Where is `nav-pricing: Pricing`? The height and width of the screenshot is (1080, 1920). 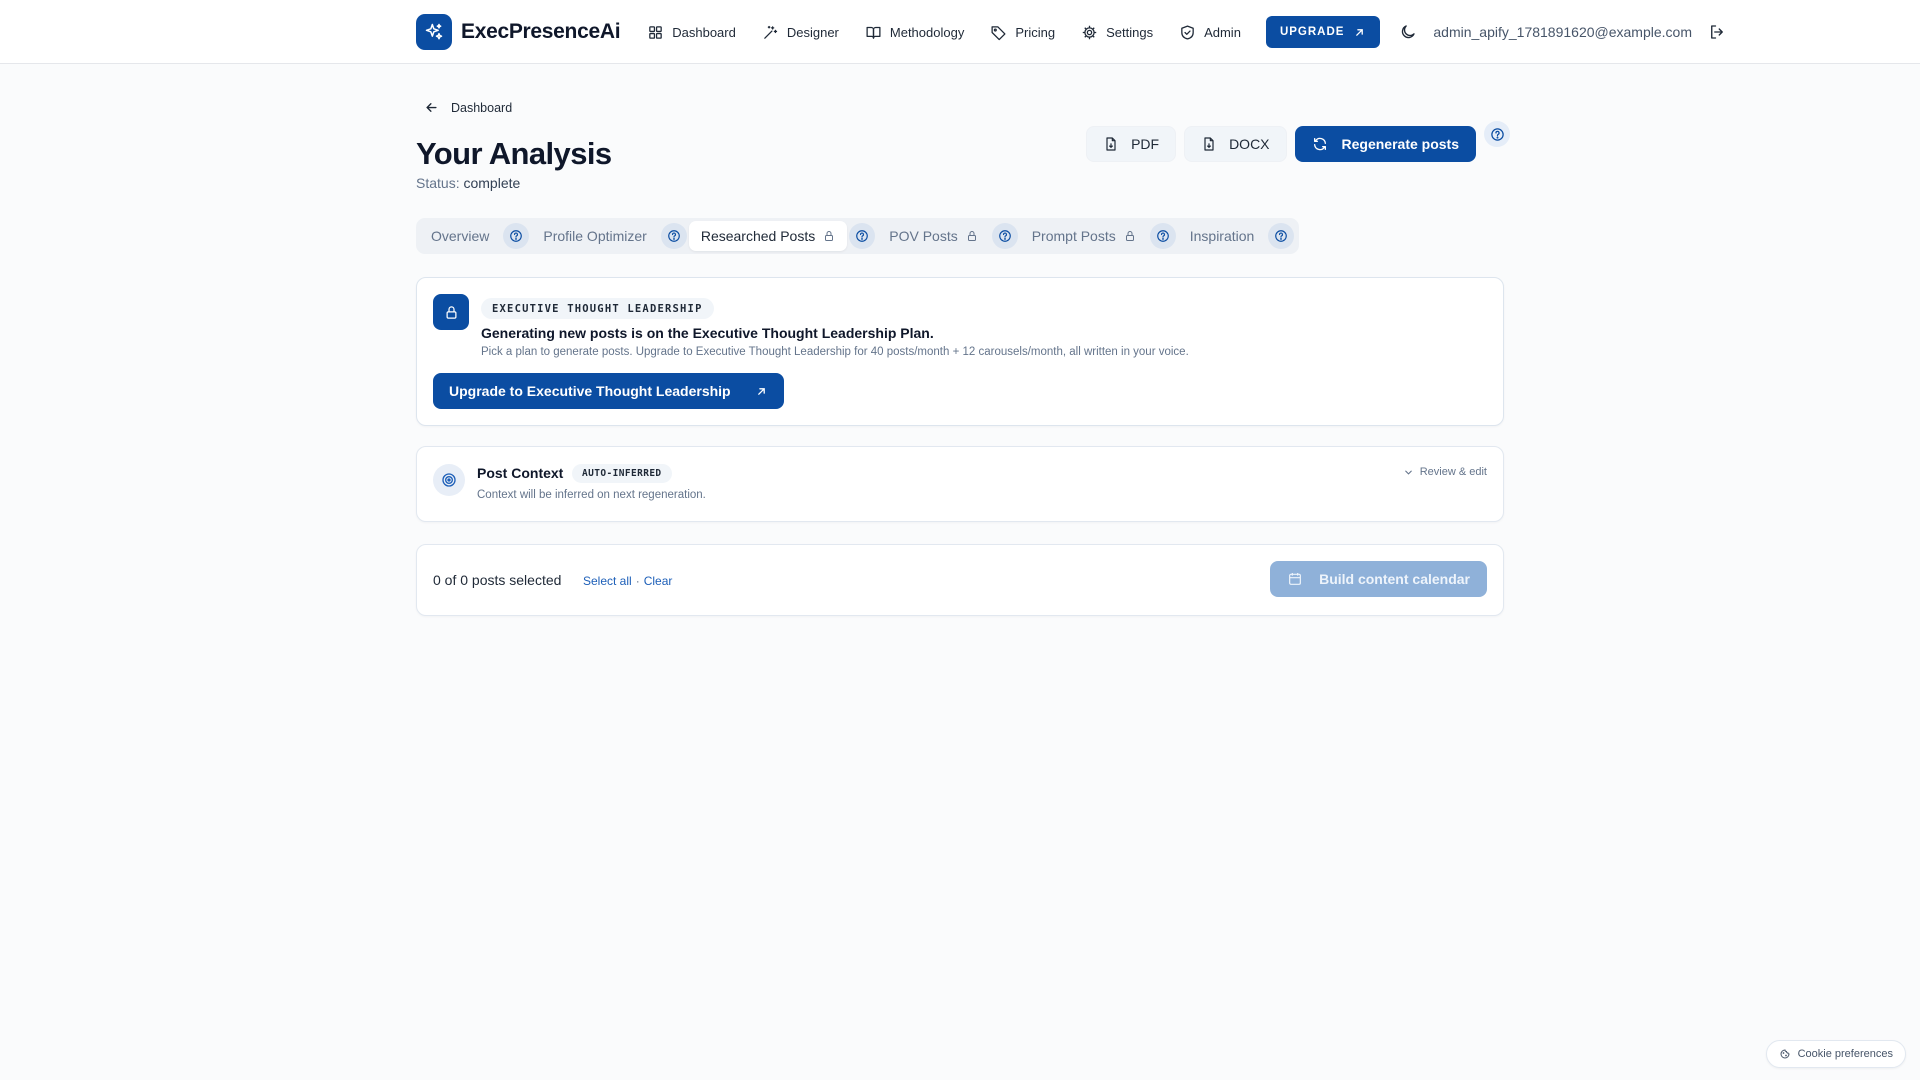 nav-pricing: Pricing is located at coordinates (1022, 32).